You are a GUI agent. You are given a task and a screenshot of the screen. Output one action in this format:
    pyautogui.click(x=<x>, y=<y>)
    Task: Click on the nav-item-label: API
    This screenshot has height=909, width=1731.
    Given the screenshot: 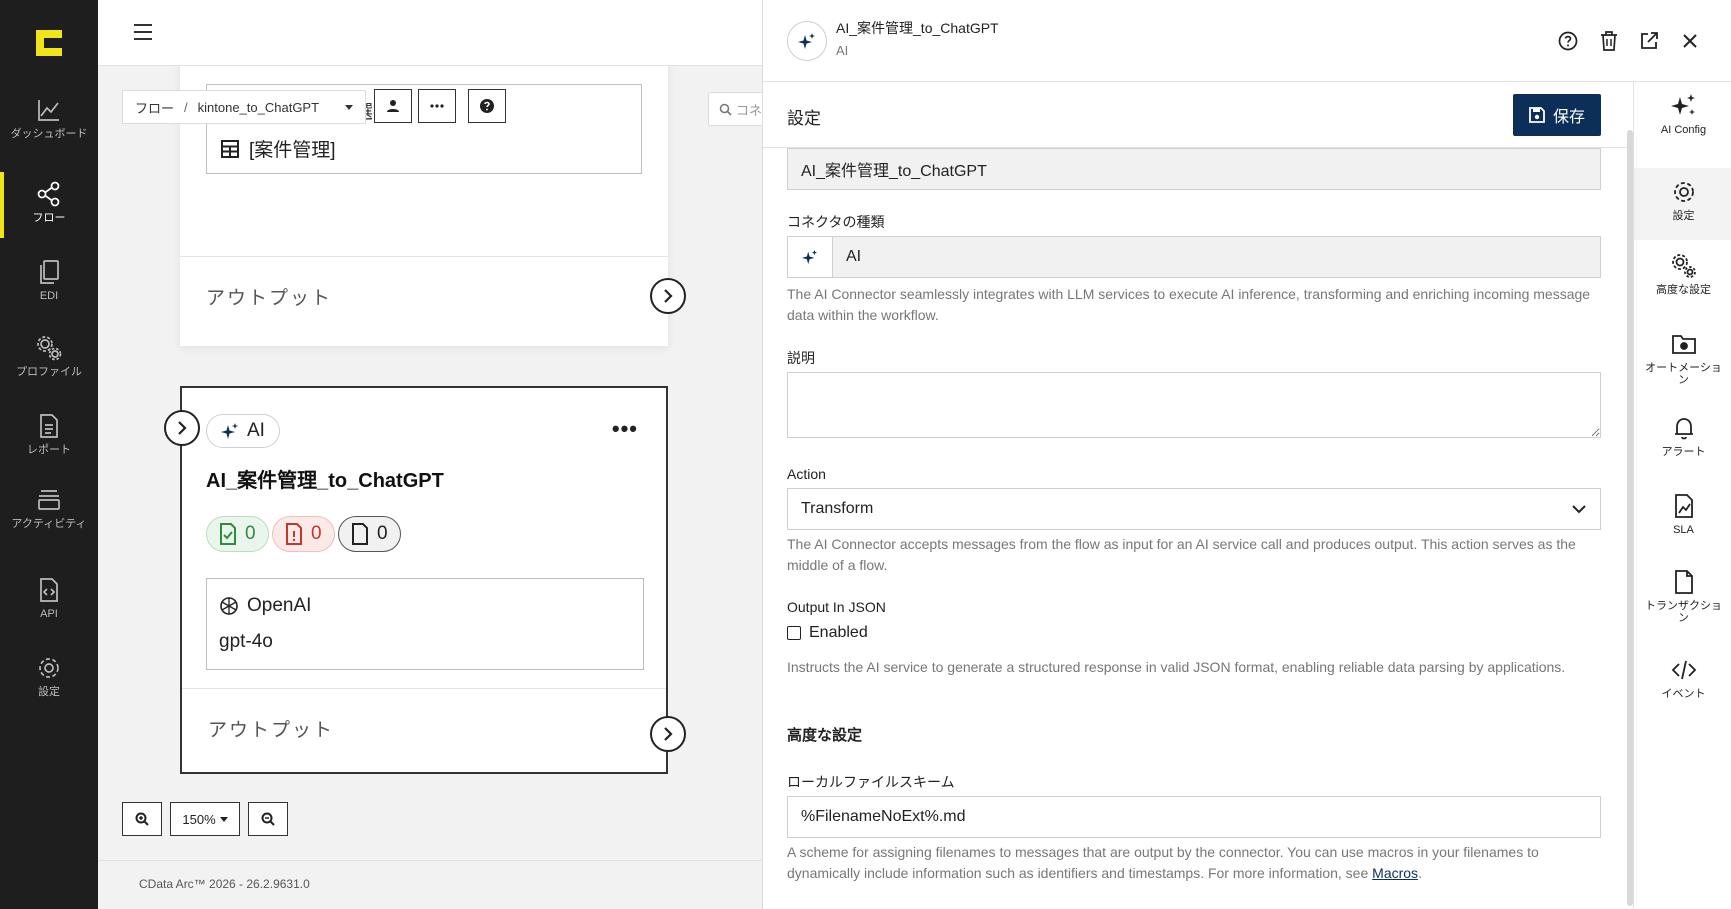 What is the action you would take?
    pyautogui.click(x=49, y=614)
    